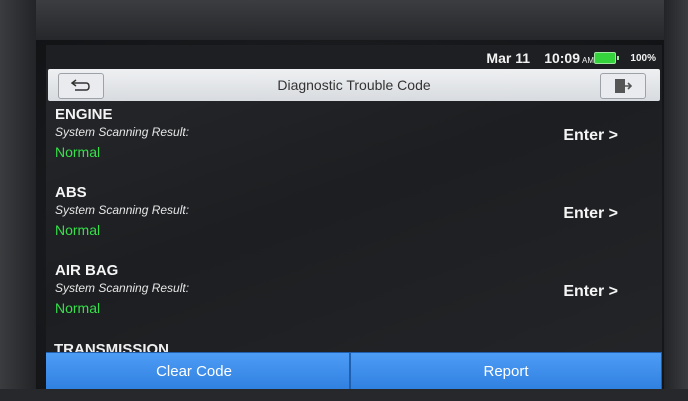 The width and height of the screenshot is (688, 401). Describe the element at coordinates (344, 395) in the screenshot. I see `device-bezel-bottom` at that location.